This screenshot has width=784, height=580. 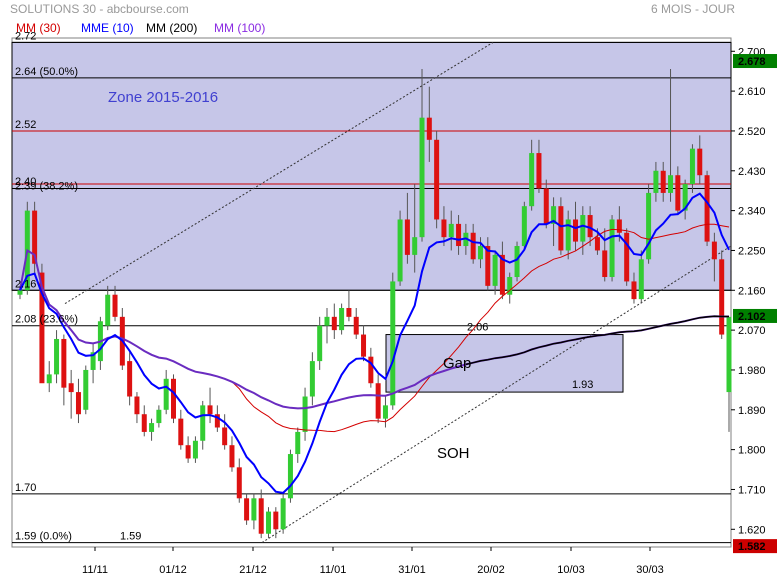 I want to click on level-label-2.52: 2.52, so click(x=25, y=125).